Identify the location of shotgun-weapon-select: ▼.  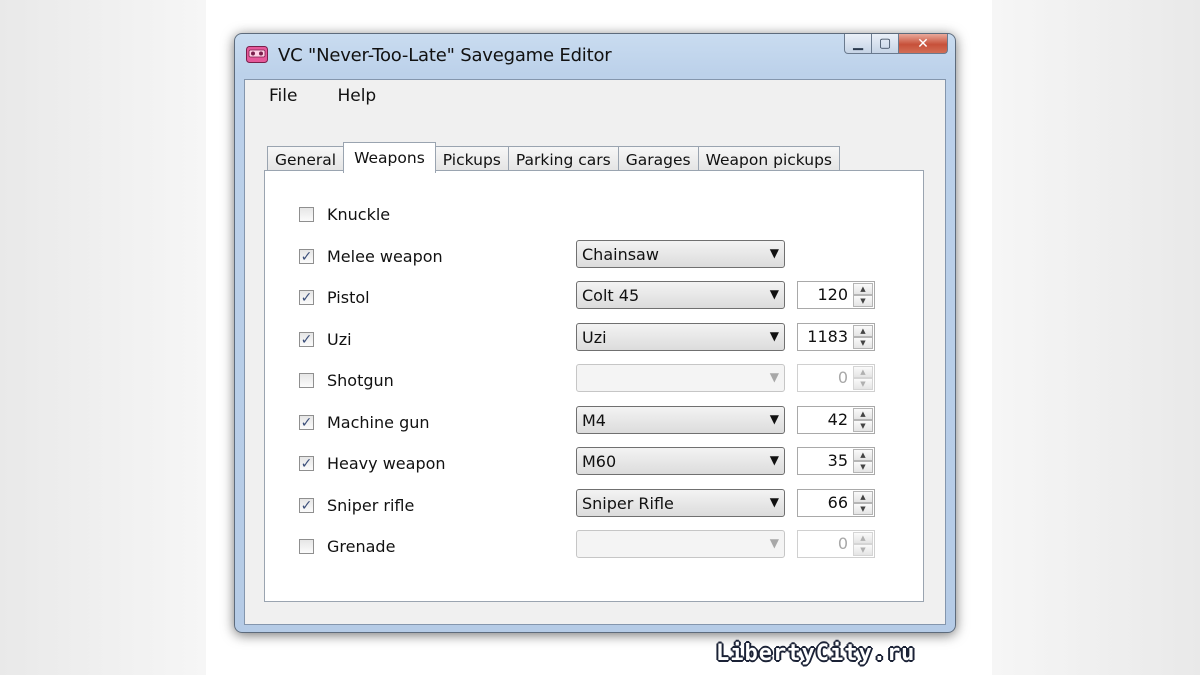
(680, 378).